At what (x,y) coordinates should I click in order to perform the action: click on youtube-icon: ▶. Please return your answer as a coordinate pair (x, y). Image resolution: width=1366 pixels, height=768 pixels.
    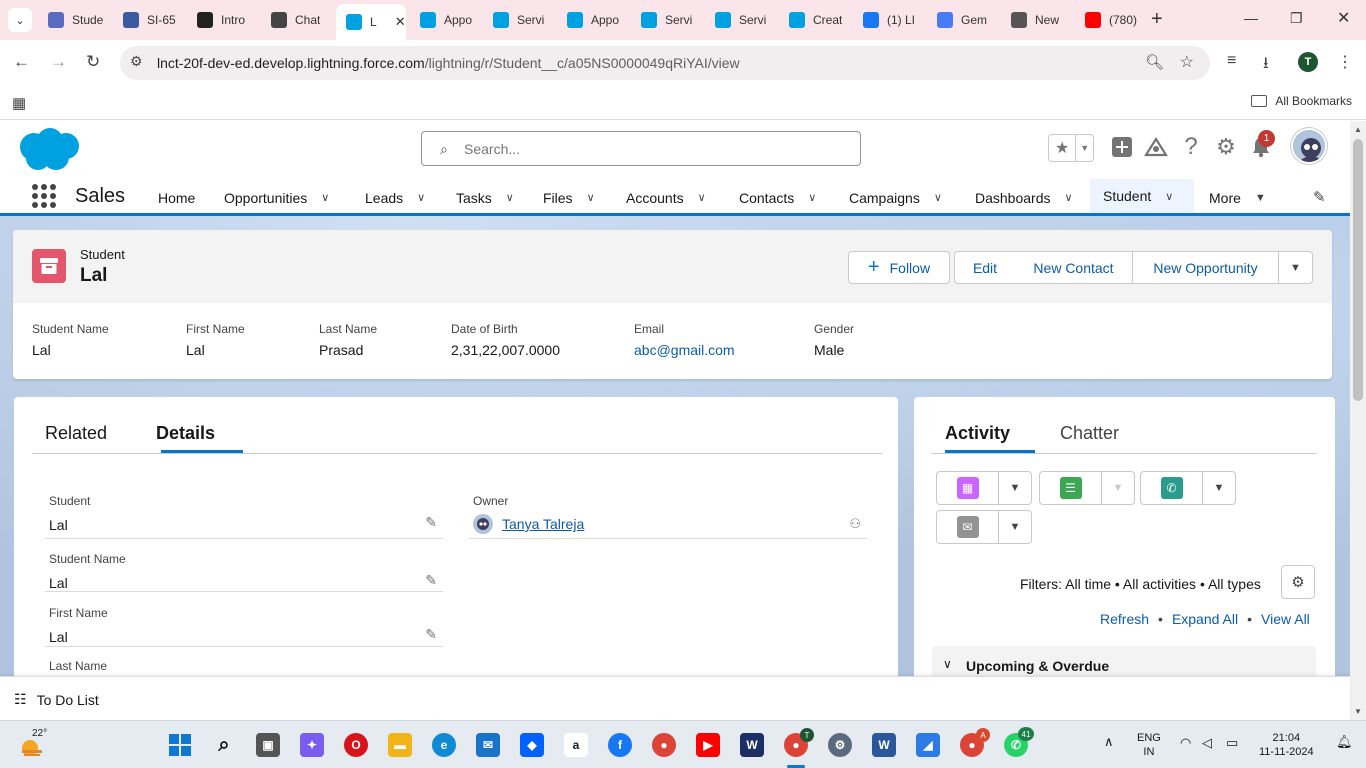
    Looking at the image, I should click on (708, 745).